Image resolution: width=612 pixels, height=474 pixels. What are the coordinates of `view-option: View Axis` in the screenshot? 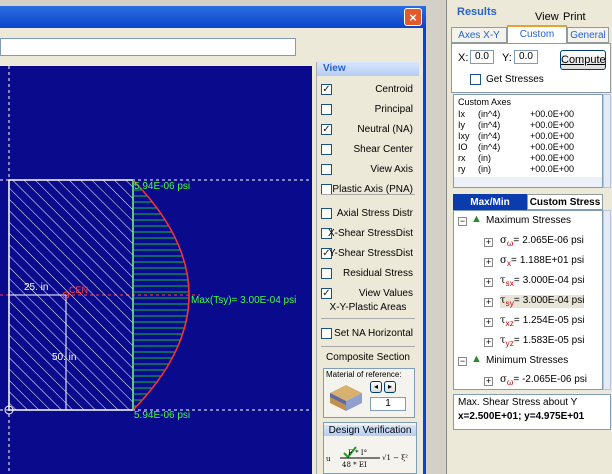 It's located at (368, 170).